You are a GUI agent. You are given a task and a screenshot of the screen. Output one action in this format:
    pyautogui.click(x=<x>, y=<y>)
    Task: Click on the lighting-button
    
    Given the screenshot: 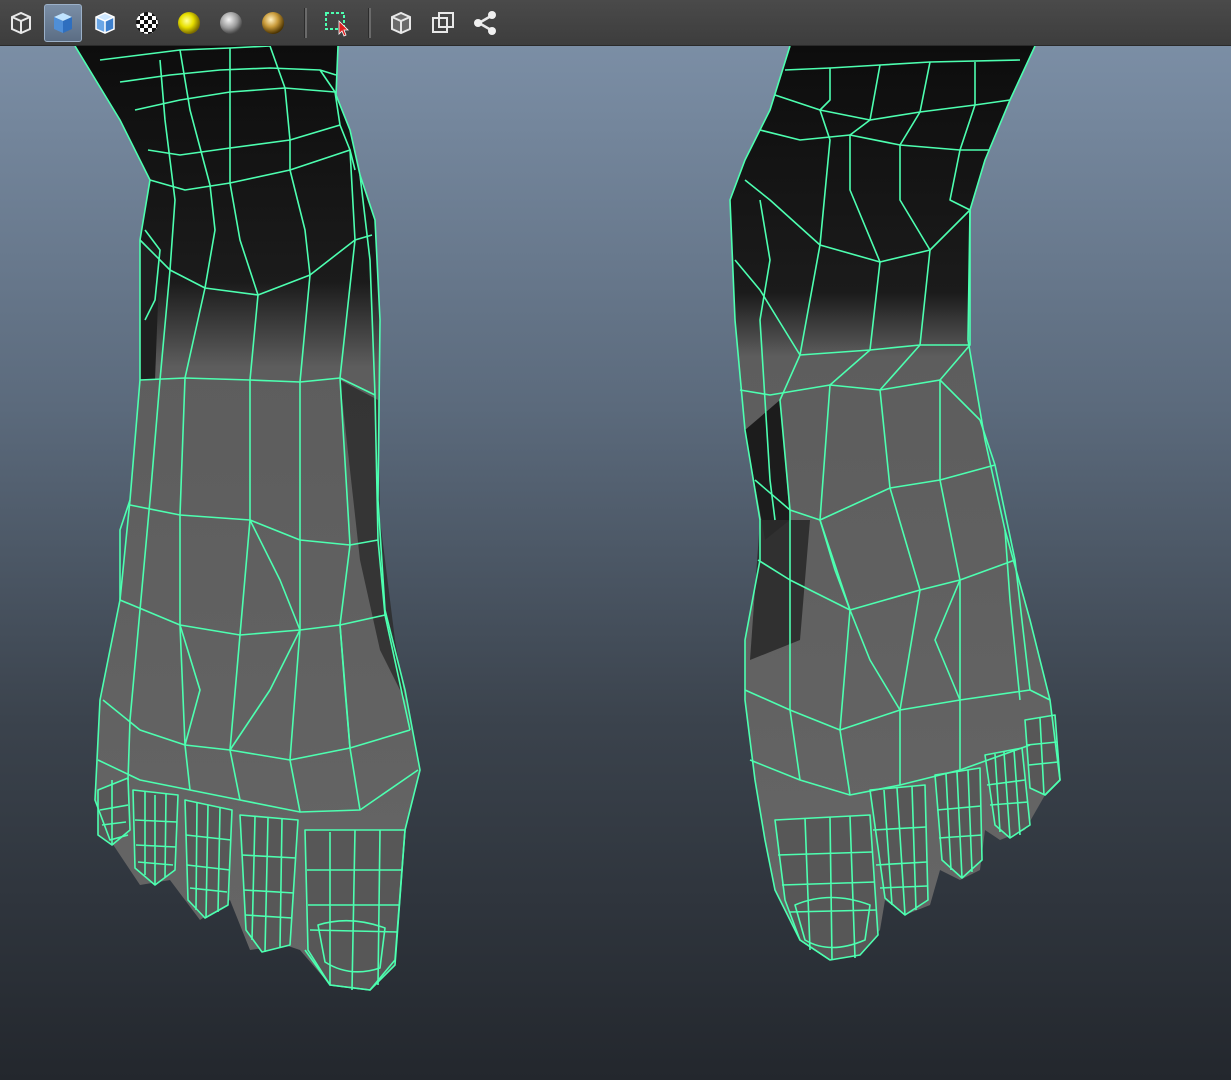 What is the action you would take?
    pyautogui.click(x=189, y=23)
    